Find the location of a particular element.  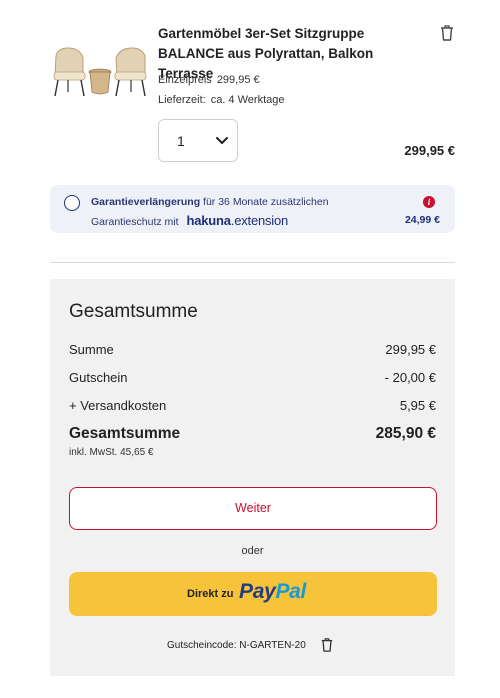

delivery-value: ca. 4 Werktage is located at coordinates (247, 100).